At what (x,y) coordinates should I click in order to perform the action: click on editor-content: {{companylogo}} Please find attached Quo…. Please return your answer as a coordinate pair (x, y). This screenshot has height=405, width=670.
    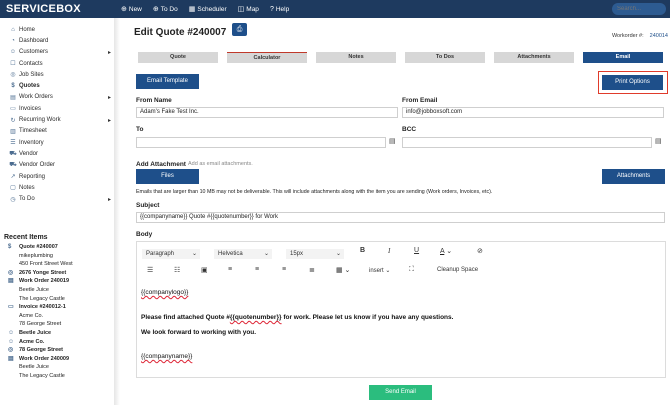
    Looking at the image, I should click on (401, 325).